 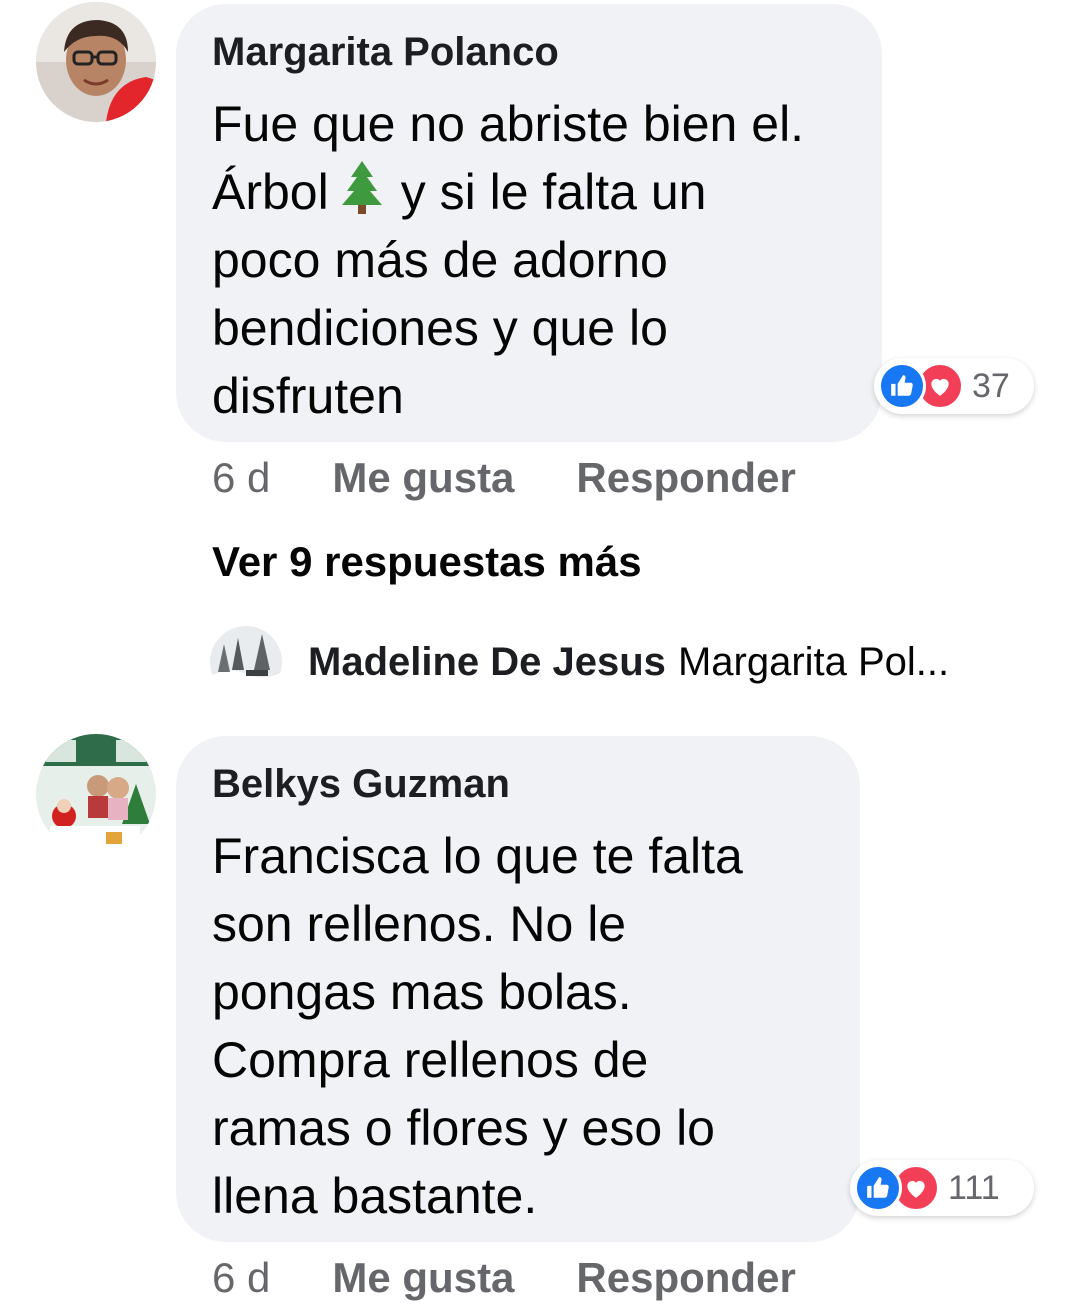 What do you see at coordinates (427, 562) in the screenshot?
I see `view-more-replies-link: Ver 9 respuestas más` at bounding box center [427, 562].